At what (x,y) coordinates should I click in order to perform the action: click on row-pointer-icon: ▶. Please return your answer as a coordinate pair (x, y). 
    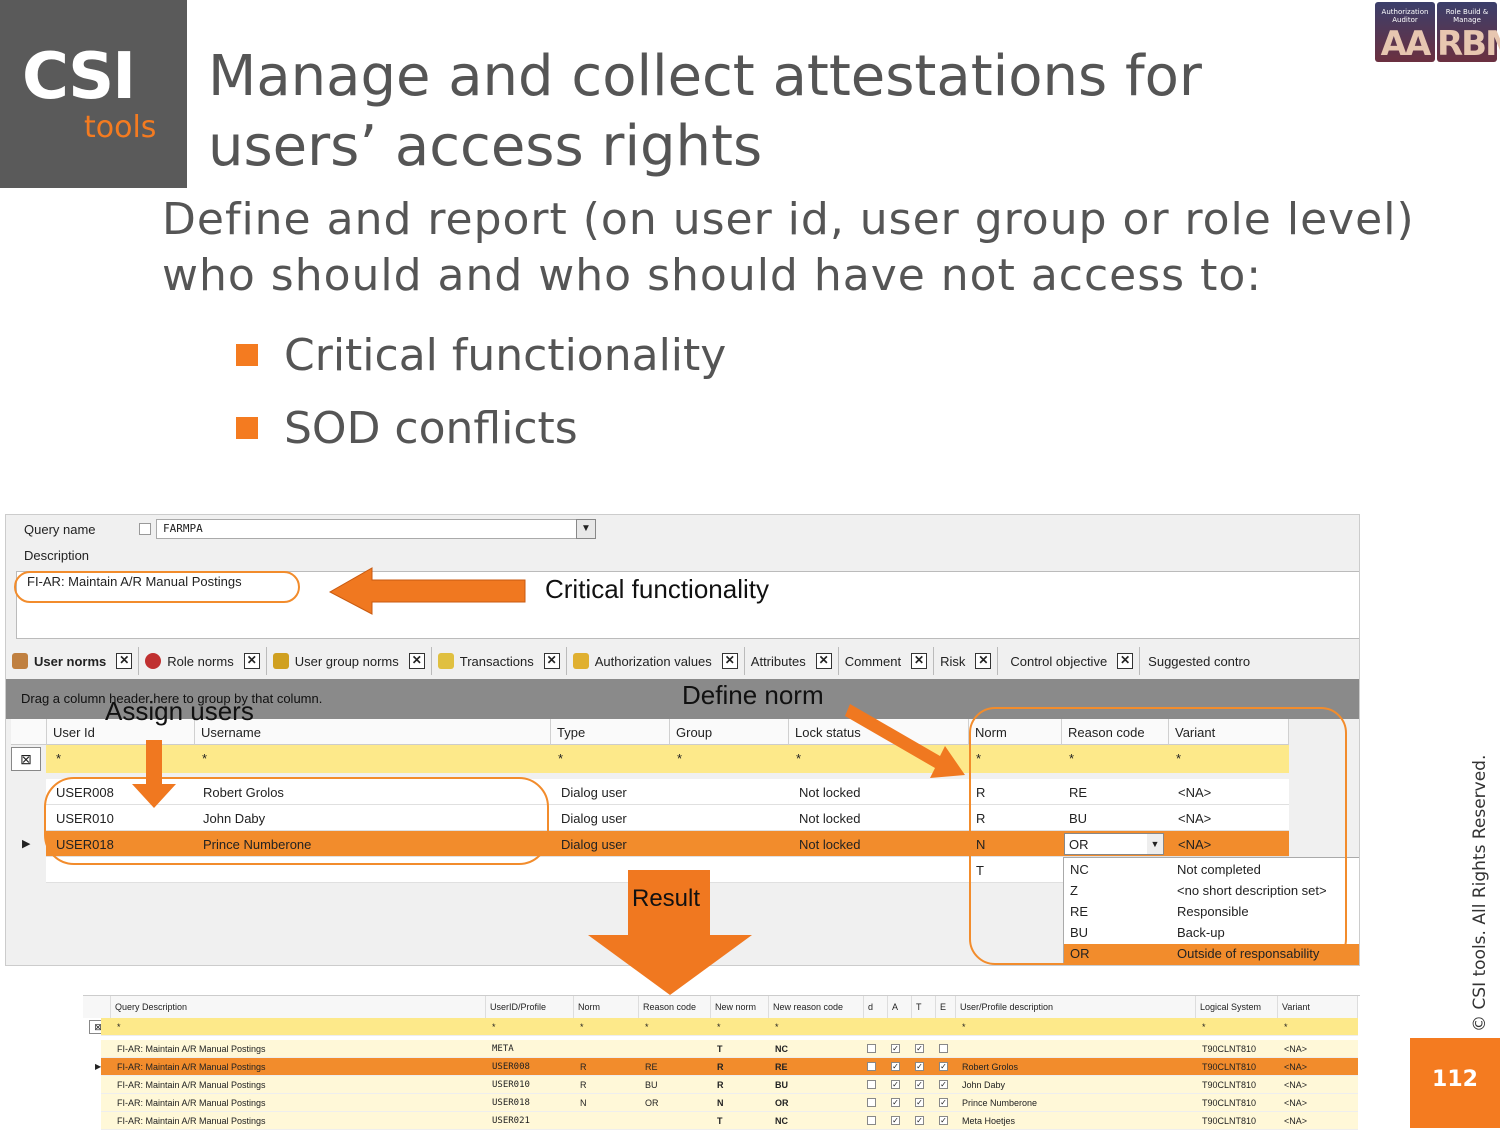
    Looking at the image, I should click on (98, 1066).